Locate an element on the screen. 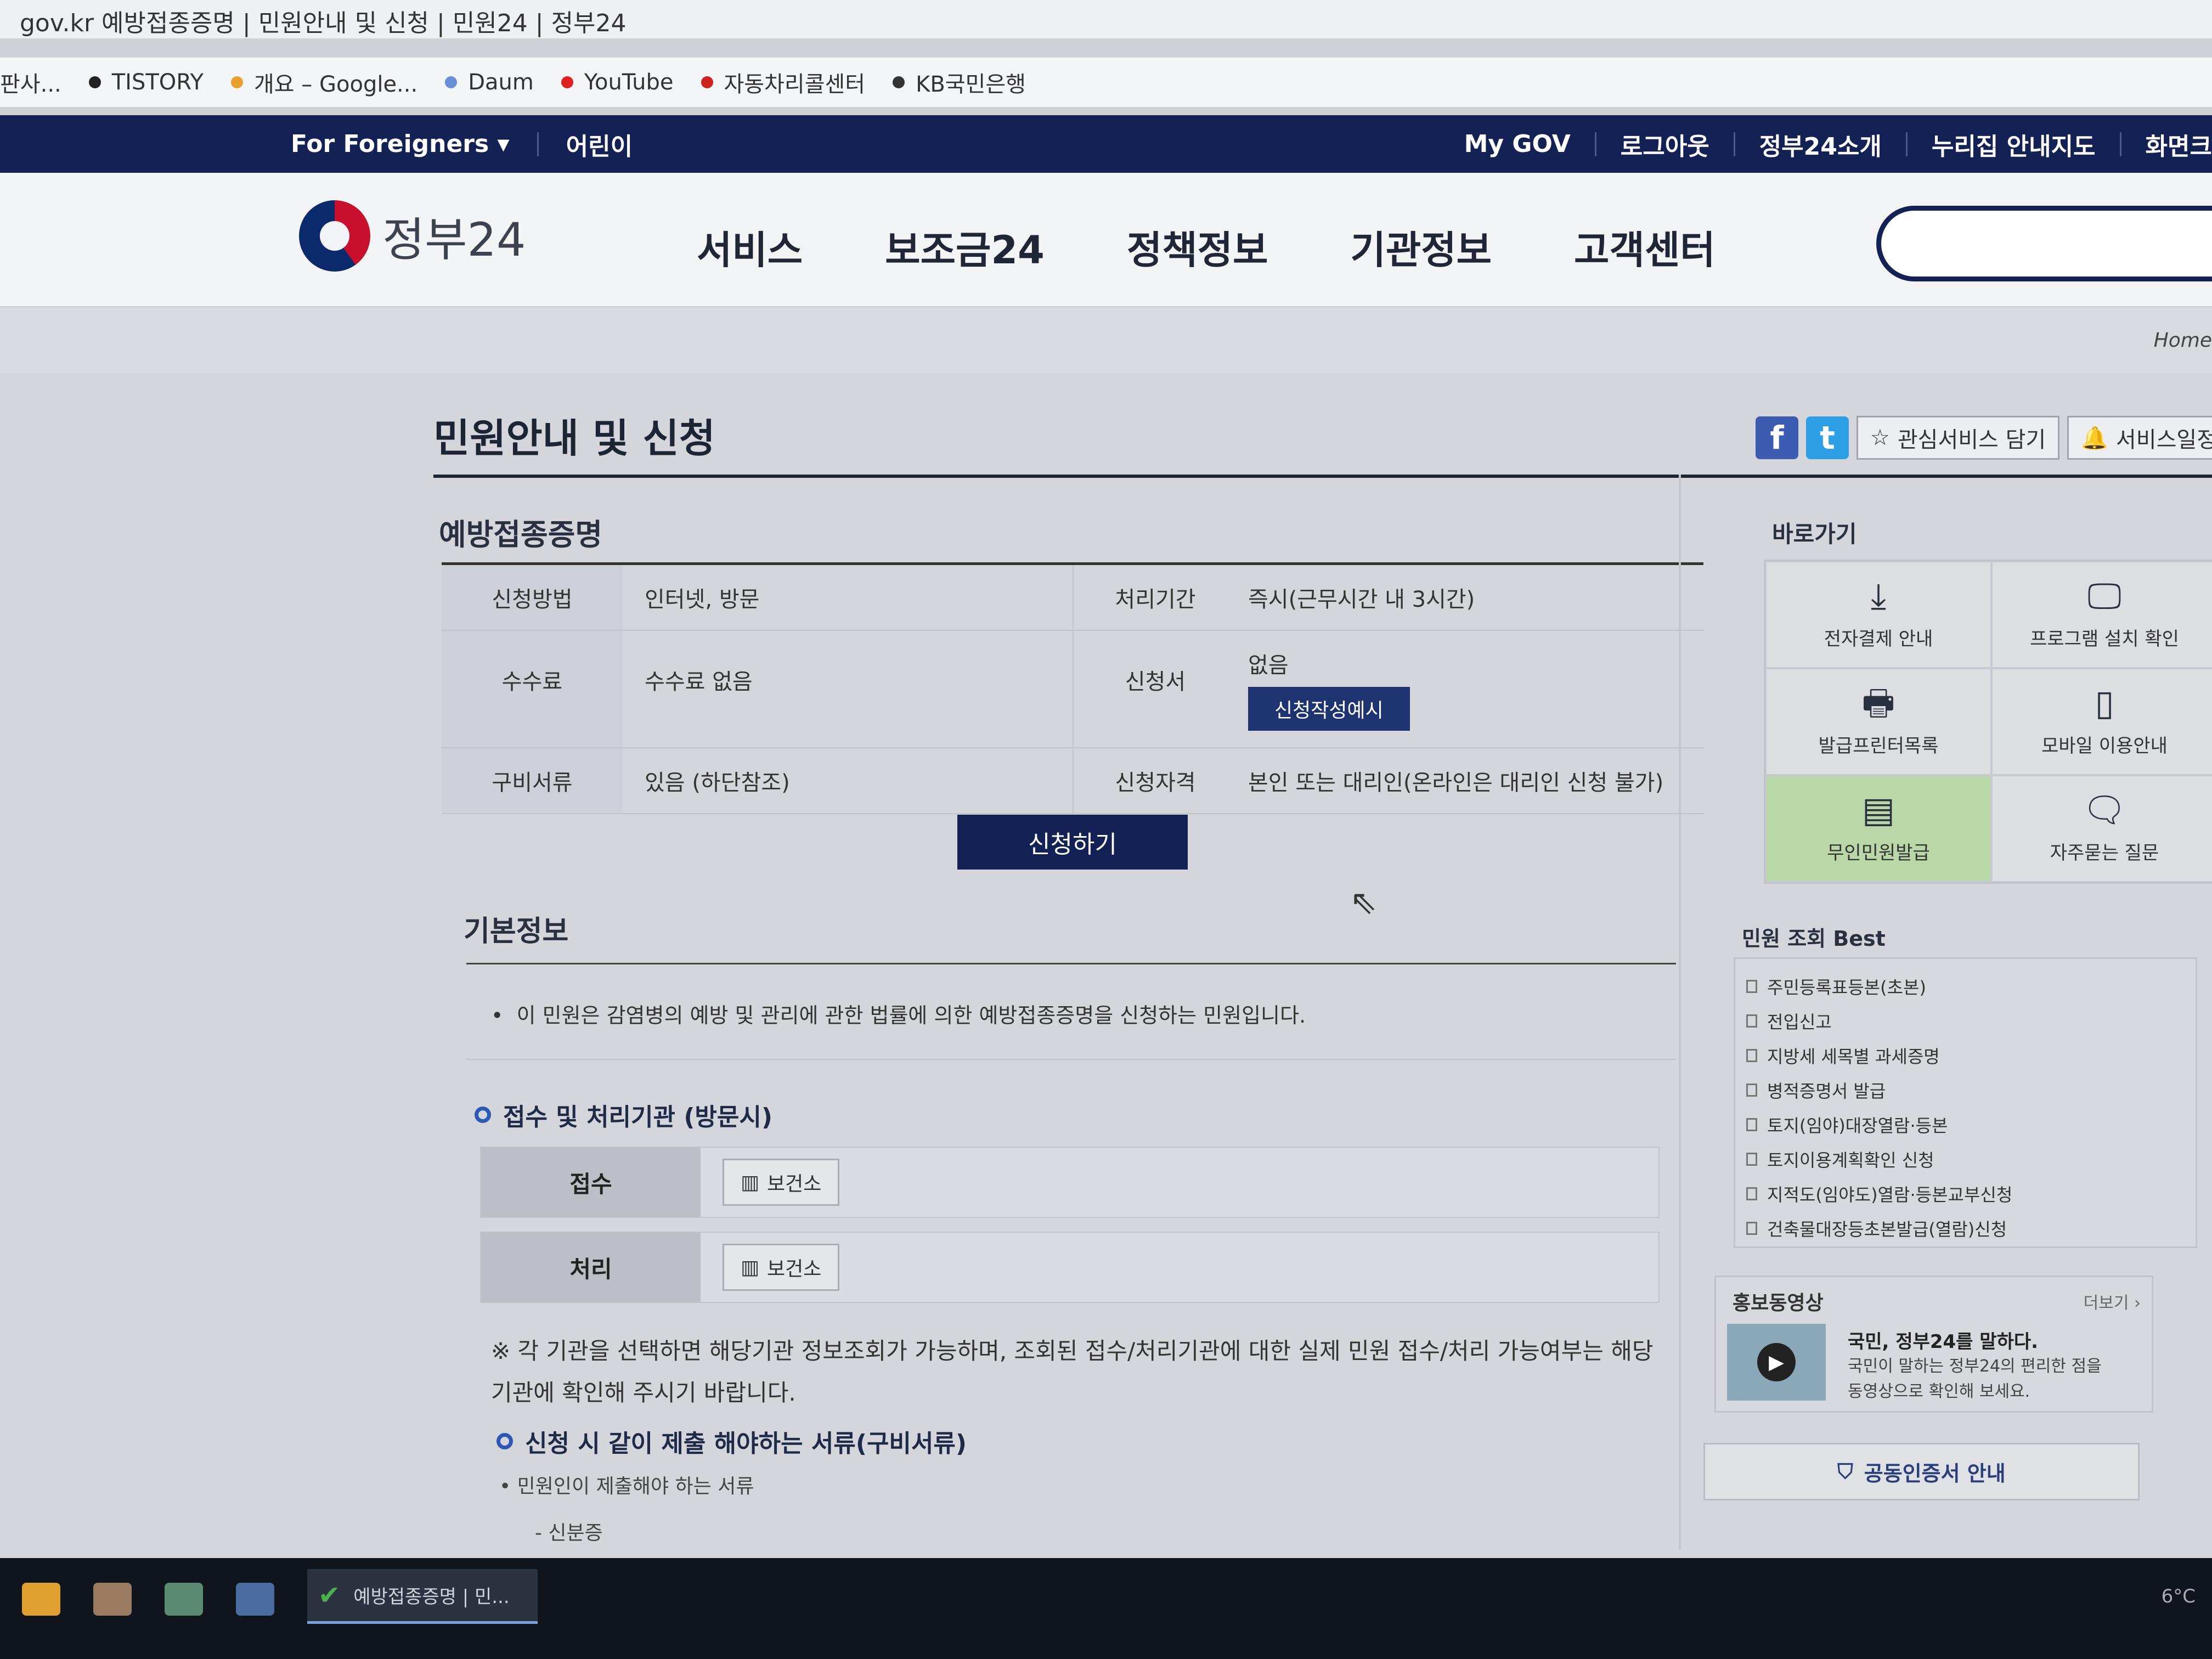  list-item: 건축물대장등초본발급(열람)신청 is located at coordinates (1965, 1228).